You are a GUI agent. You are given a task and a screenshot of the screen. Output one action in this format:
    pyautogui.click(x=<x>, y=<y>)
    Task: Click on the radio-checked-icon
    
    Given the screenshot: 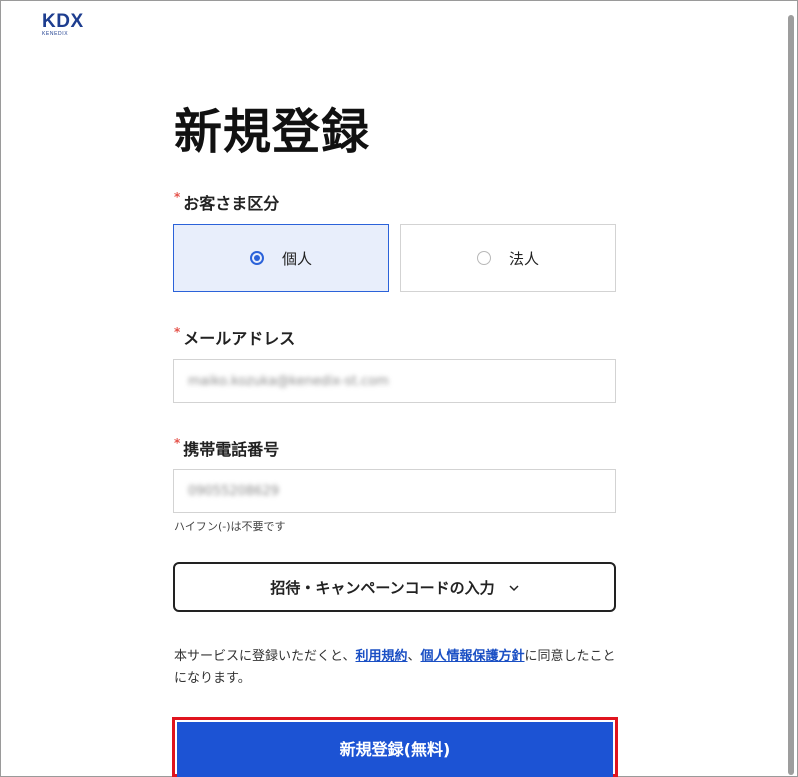 What is the action you would take?
    pyautogui.click(x=256, y=258)
    